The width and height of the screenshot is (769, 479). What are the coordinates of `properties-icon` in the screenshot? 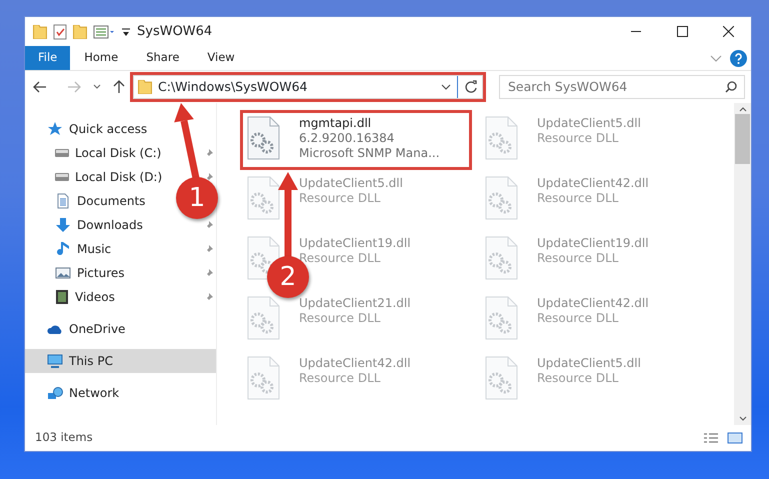 It's located at (60, 32).